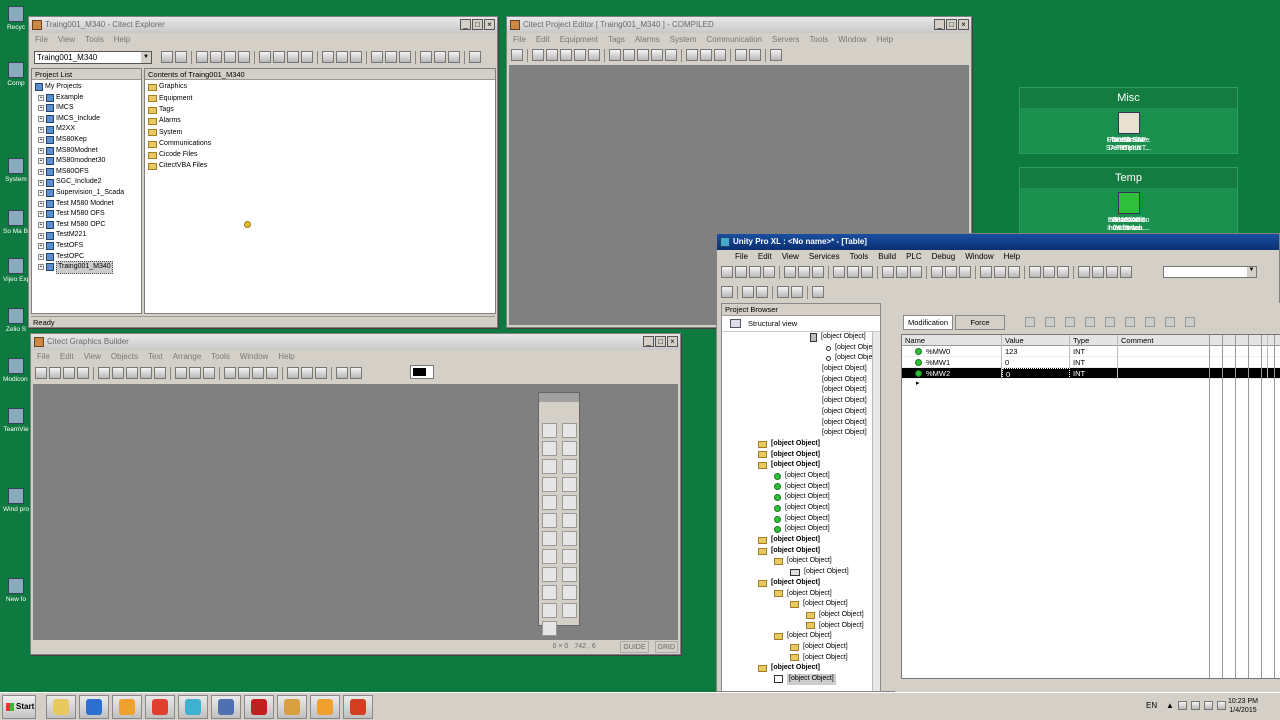 The height and width of the screenshot is (720, 1280). I want to click on color-picker, so click(422, 372).